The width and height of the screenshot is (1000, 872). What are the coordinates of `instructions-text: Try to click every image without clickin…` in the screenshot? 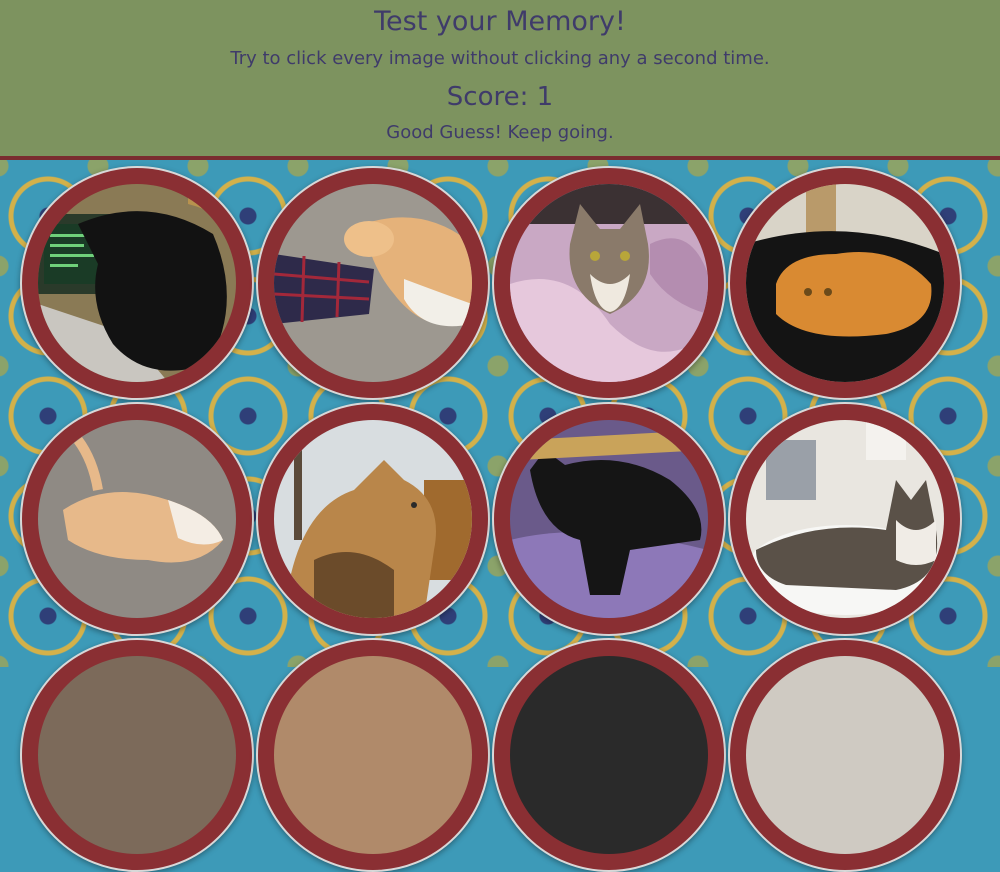 It's located at (500, 58).